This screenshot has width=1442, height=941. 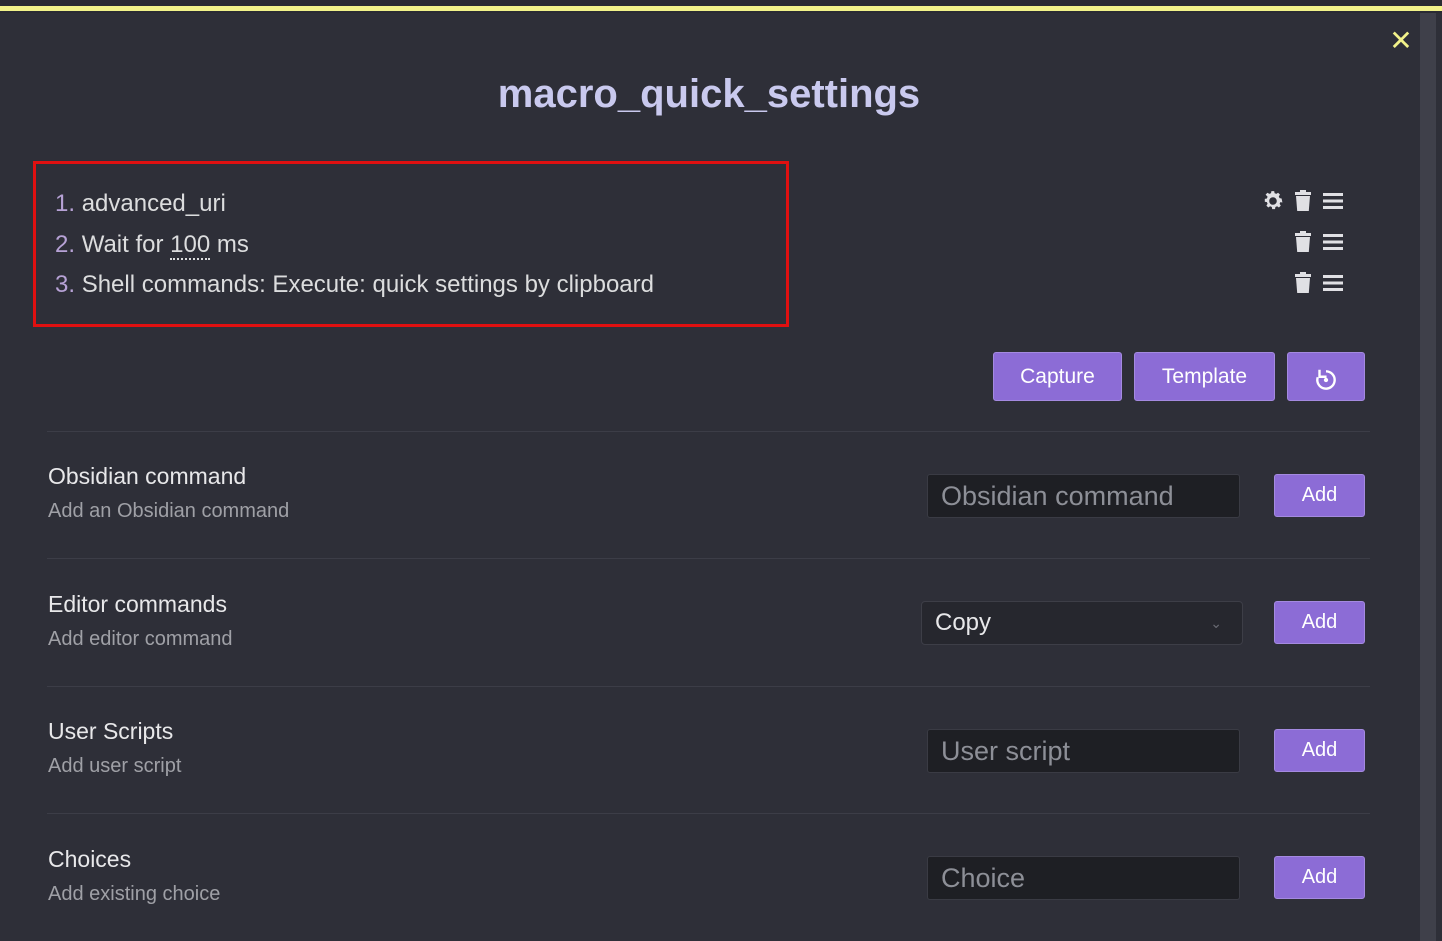 What do you see at coordinates (1319, 877) in the screenshot?
I see `add-choice-button: Add` at bounding box center [1319, 877].